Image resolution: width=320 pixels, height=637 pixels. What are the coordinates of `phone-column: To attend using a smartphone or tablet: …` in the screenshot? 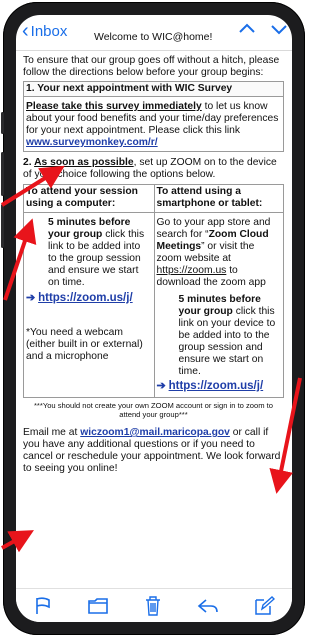 It's located at (218, 291).